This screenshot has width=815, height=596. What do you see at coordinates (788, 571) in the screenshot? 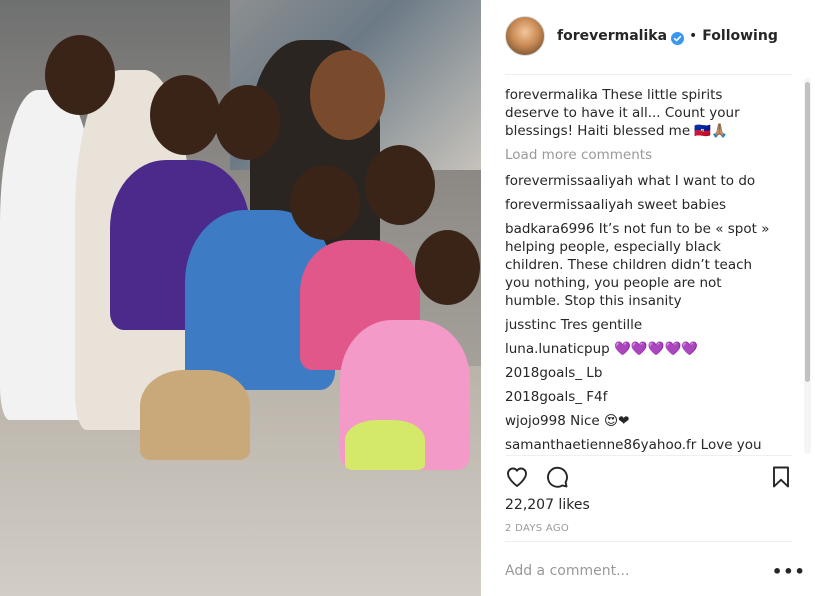
I see `more-options-icon: •••` at bounding box center [788, 571].